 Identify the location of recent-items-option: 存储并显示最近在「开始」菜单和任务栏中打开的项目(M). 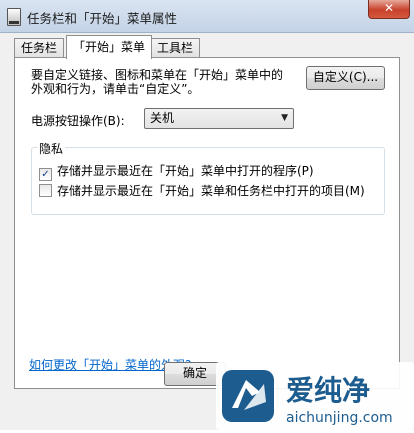
(202, 190).